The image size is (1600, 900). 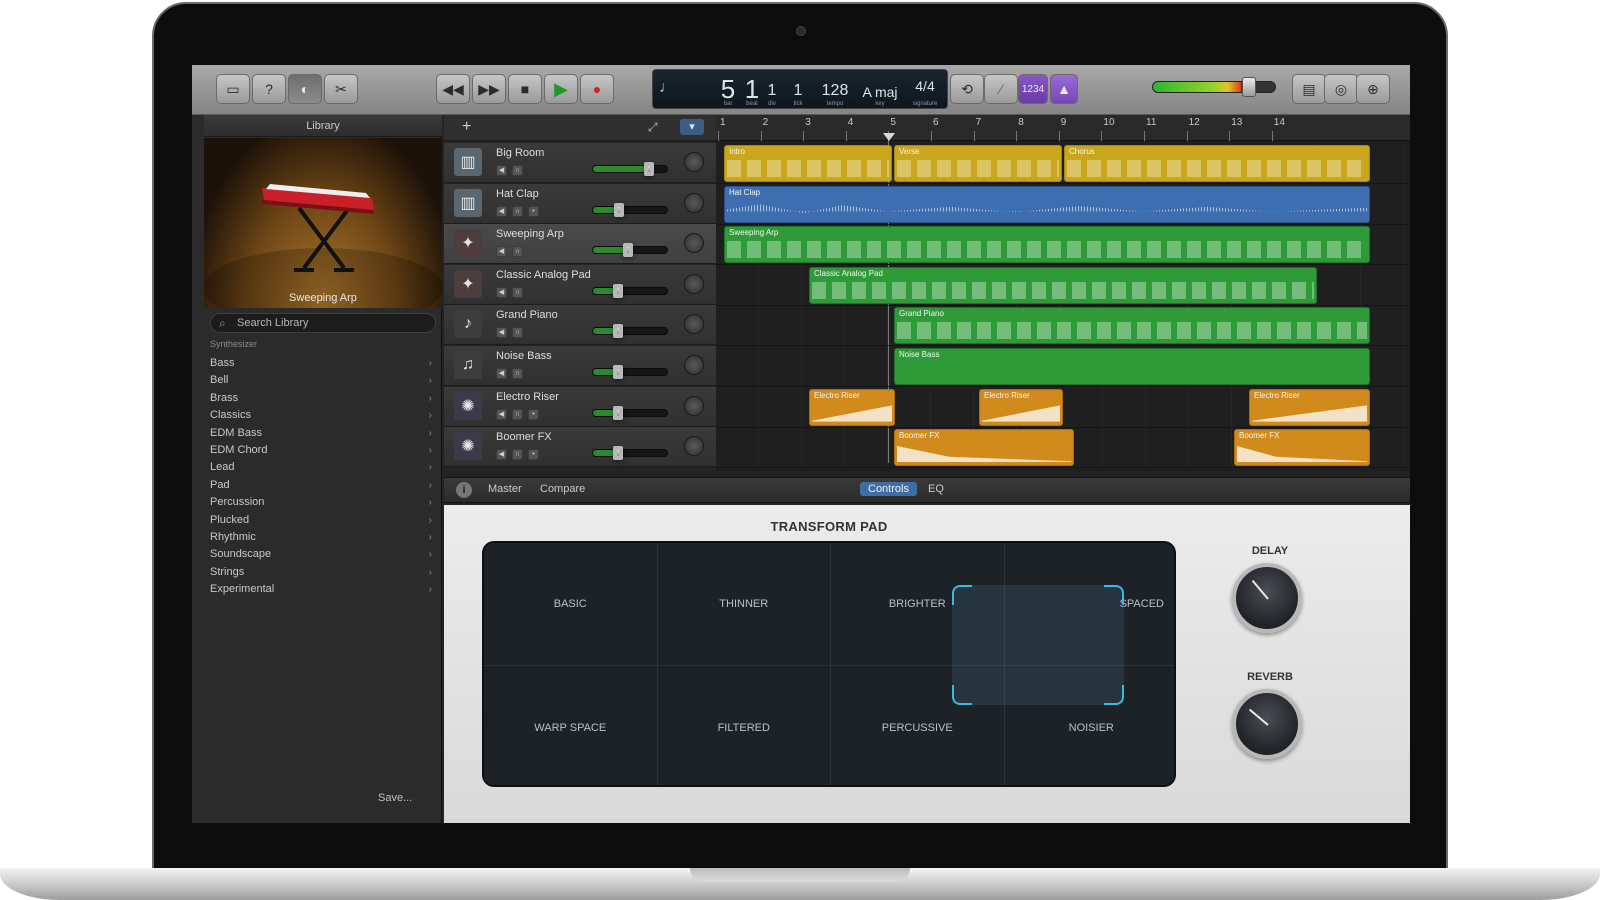 I want to click on library-category-item: Percussion ›, so click(x=323, y=502).